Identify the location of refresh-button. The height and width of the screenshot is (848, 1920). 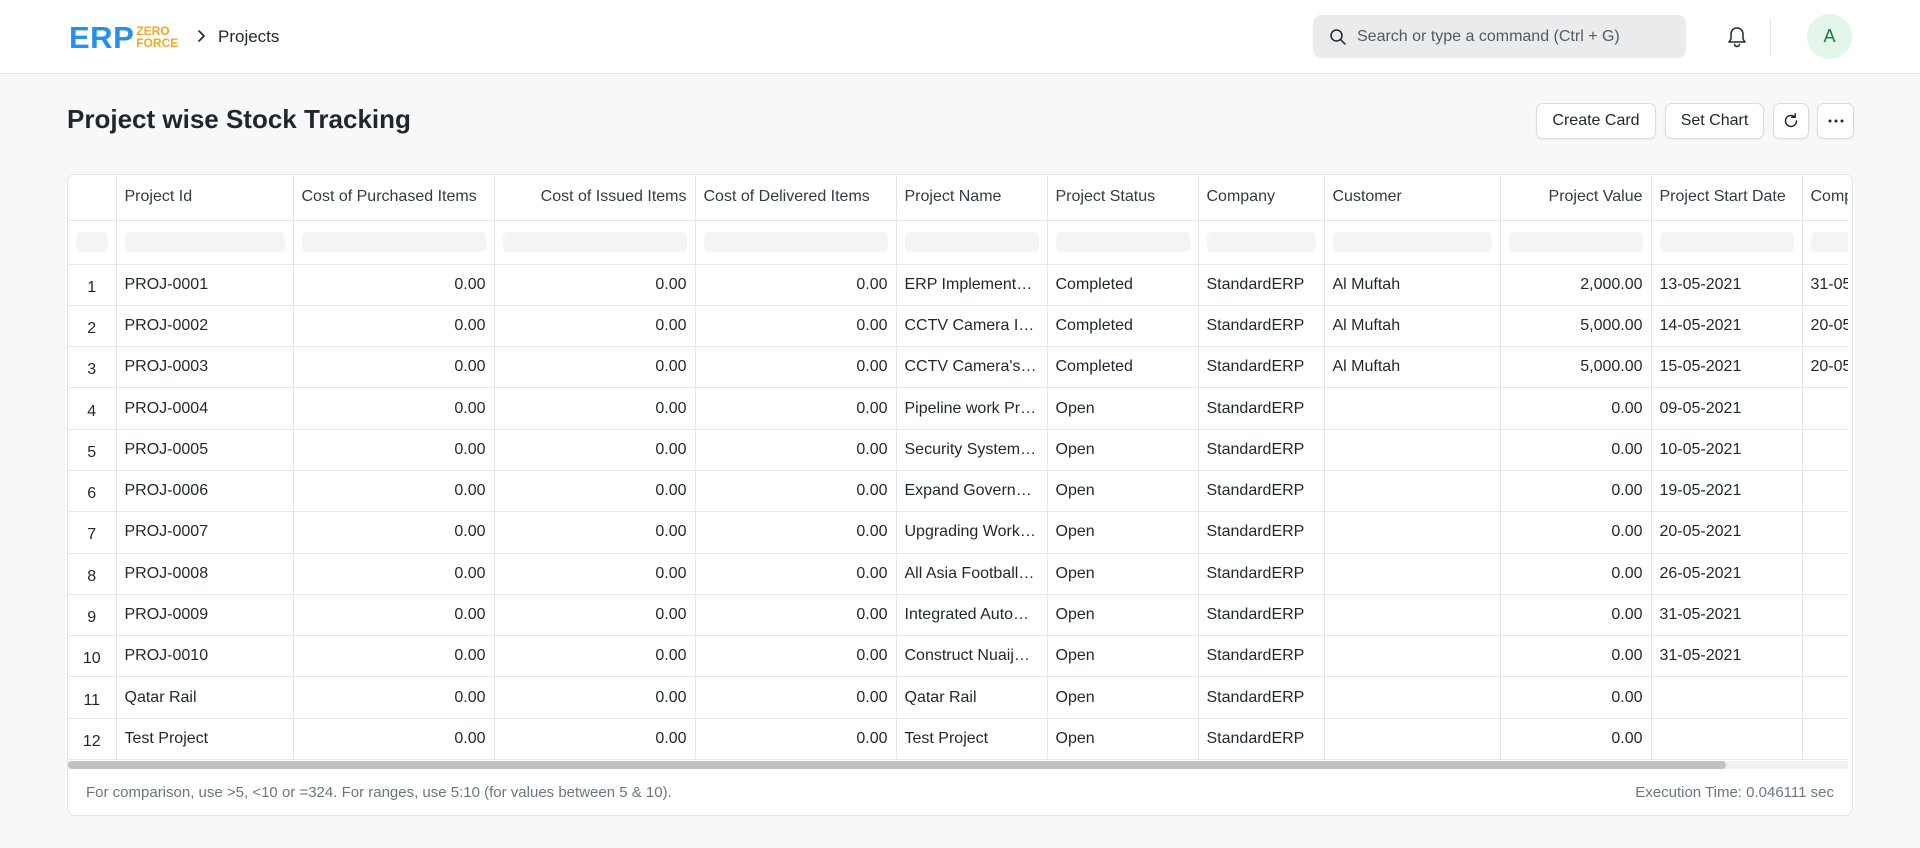
(1791, 121).